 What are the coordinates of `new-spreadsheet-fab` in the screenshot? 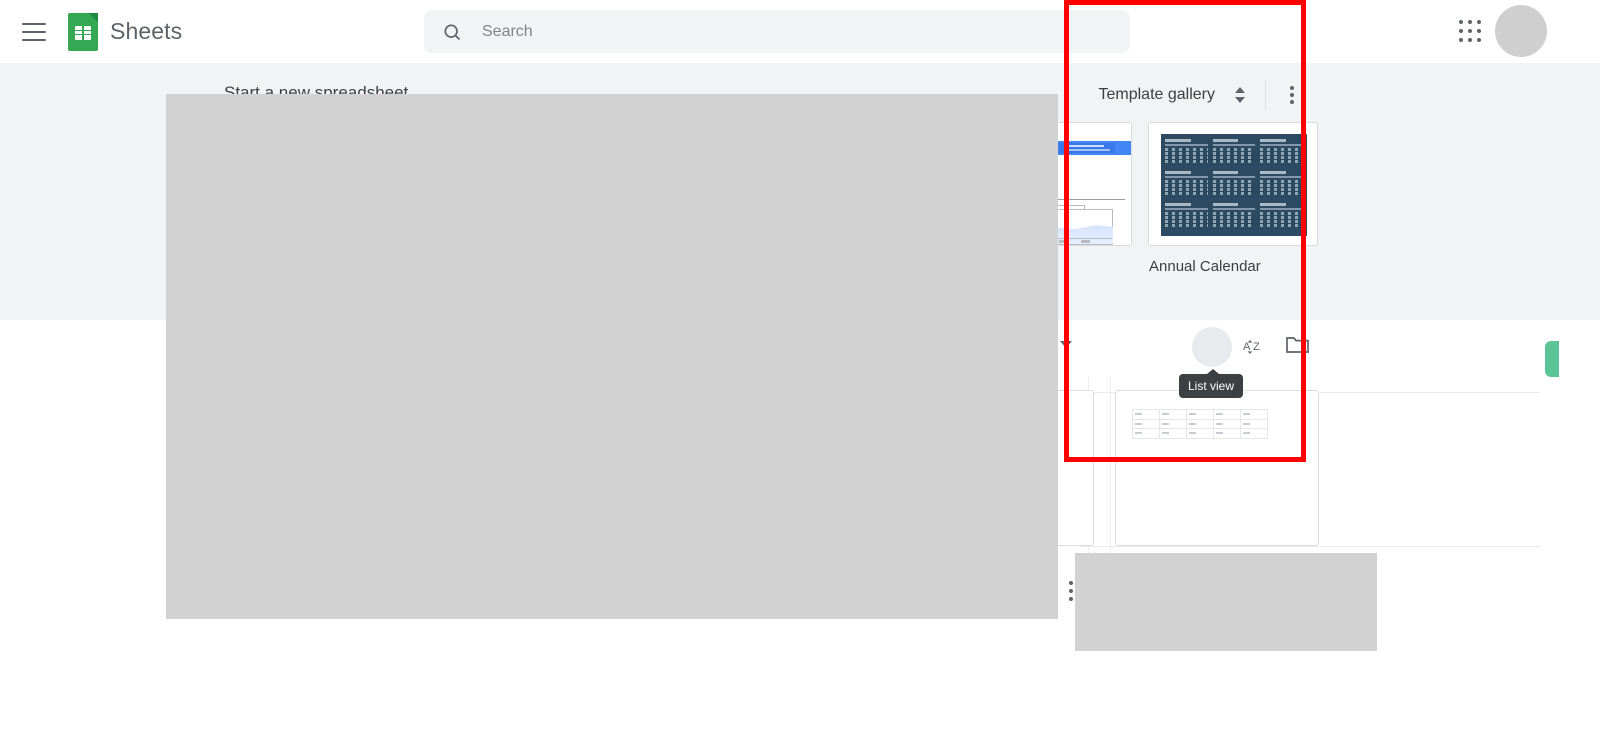 It's located at (1552, 359).